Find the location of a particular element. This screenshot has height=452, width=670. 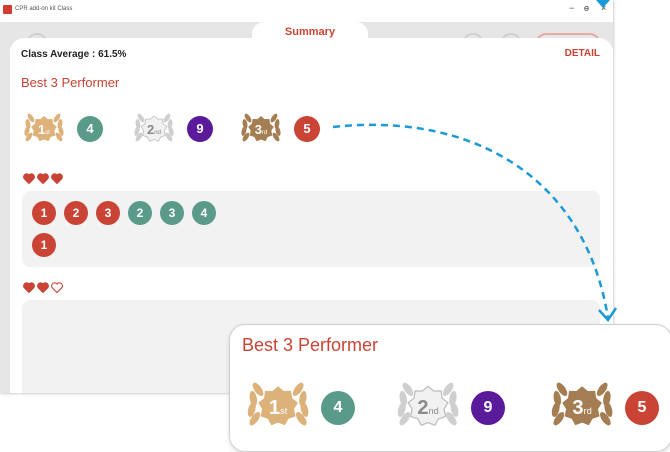

medal-3rd-icon: 3rd is located at coordinates (582, 404).